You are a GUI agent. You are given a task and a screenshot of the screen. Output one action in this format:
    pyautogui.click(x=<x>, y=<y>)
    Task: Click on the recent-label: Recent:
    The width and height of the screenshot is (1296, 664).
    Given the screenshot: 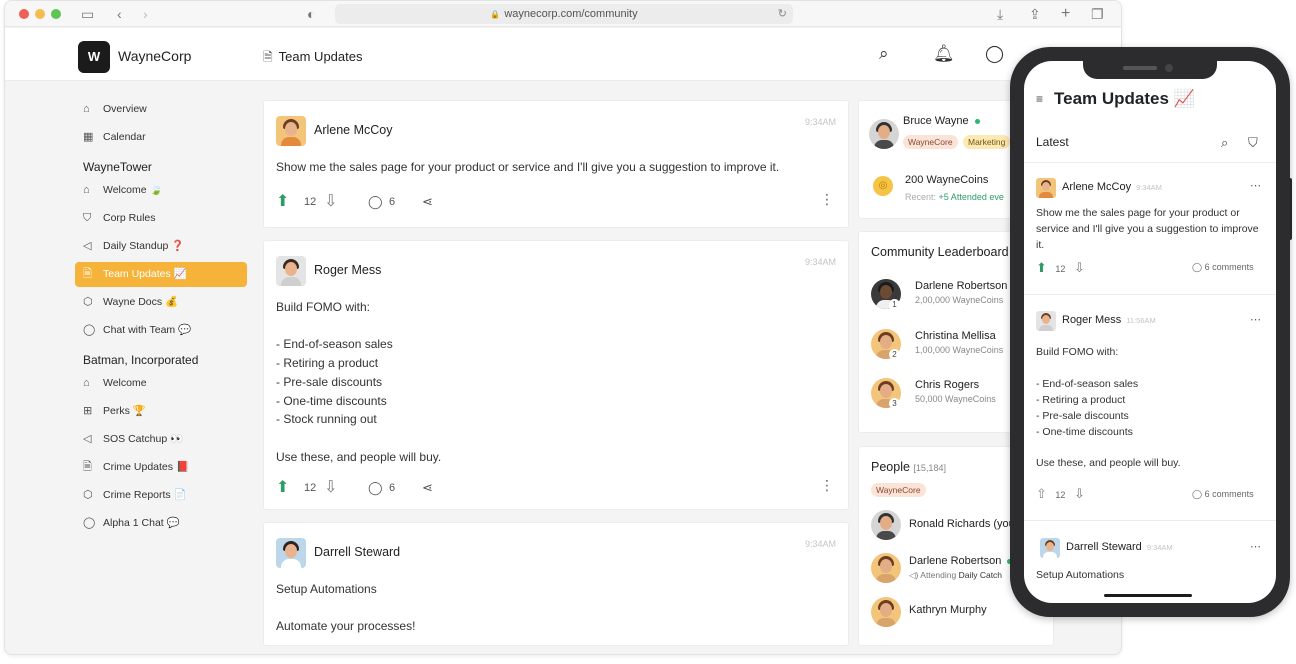 What is the action you would take?
    pyautogui.click(x=921, y=197)
    